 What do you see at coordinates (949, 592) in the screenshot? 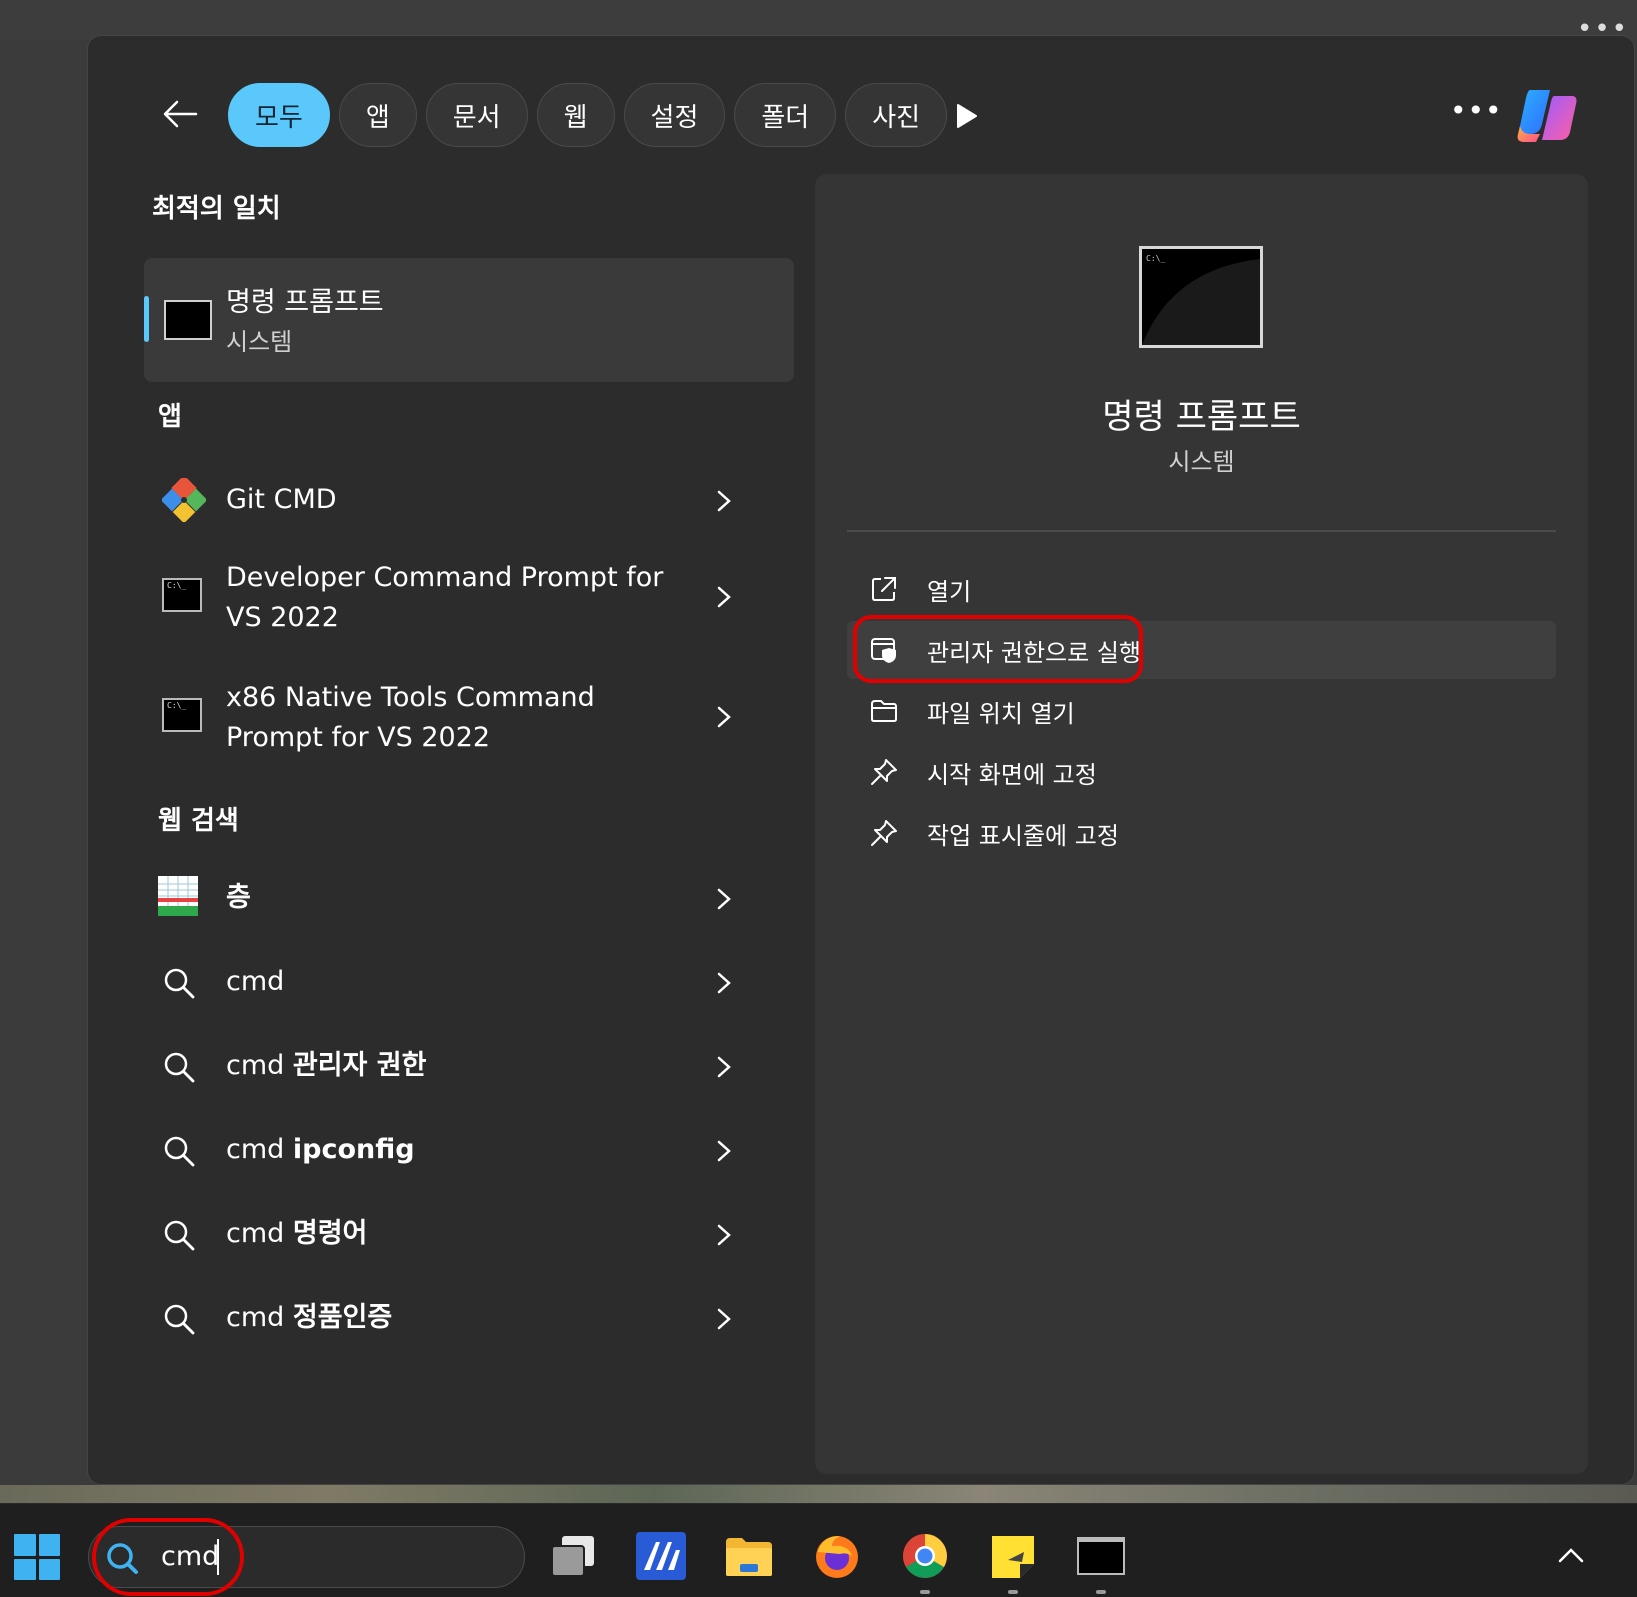
I see `action-label: 열기` at bounding box center [949, 592].